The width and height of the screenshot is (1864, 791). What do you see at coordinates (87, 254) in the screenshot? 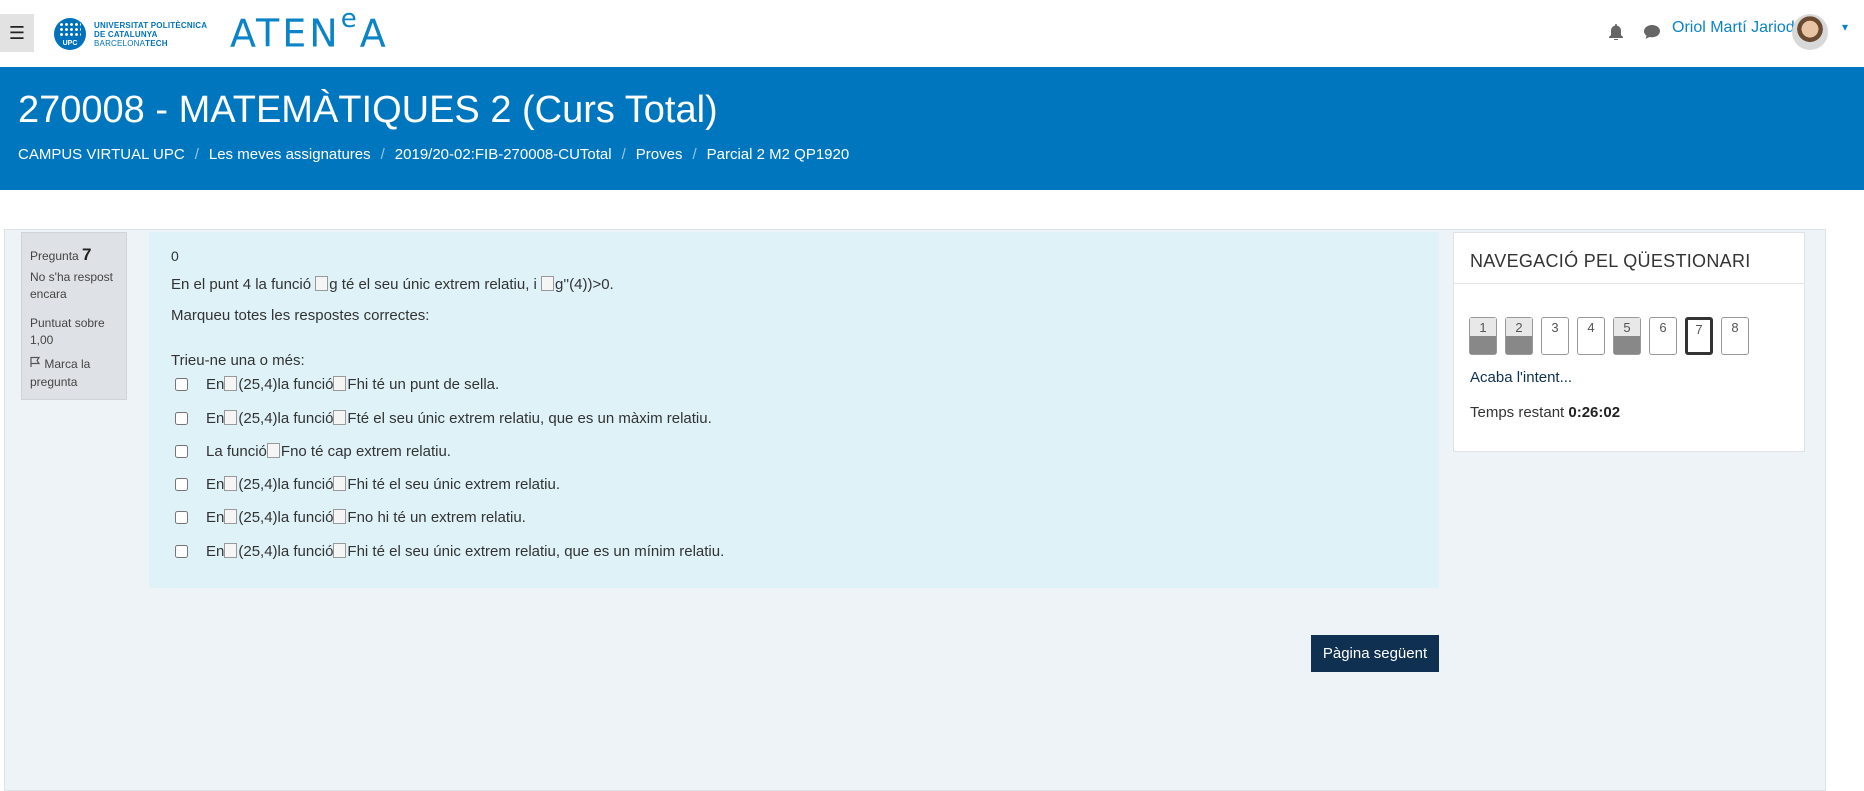
I see `question-number: 7` at bounding box center [87, 254].